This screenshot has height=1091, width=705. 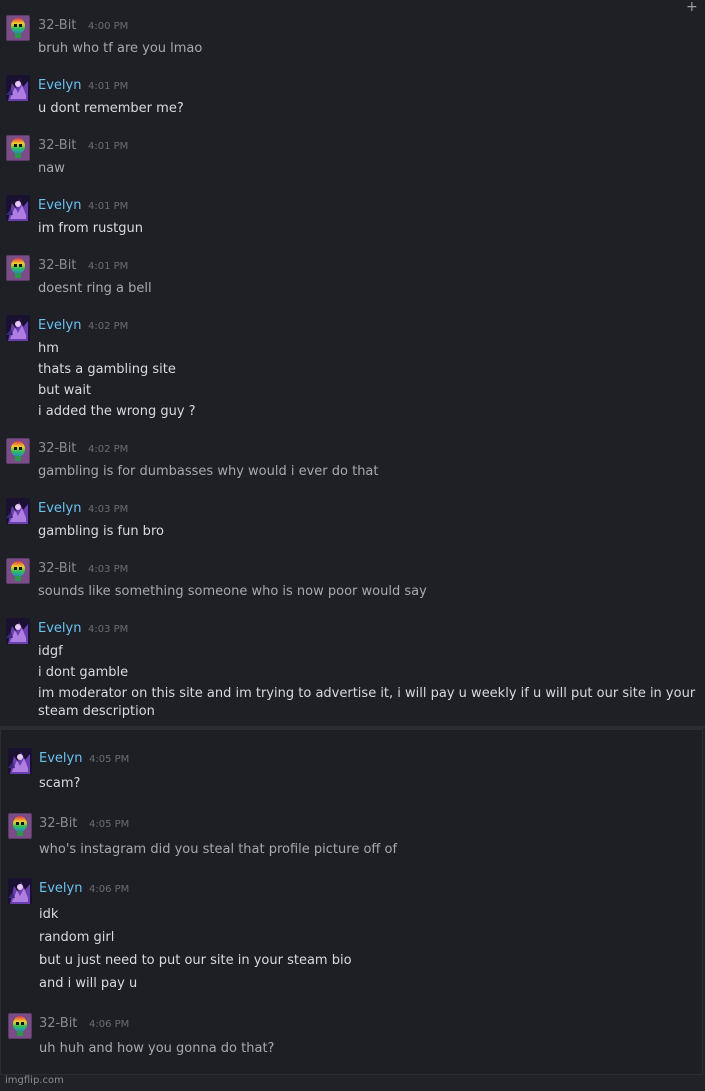 I want to click on message-text: thats a gambling site, so click(x=107, y=369).